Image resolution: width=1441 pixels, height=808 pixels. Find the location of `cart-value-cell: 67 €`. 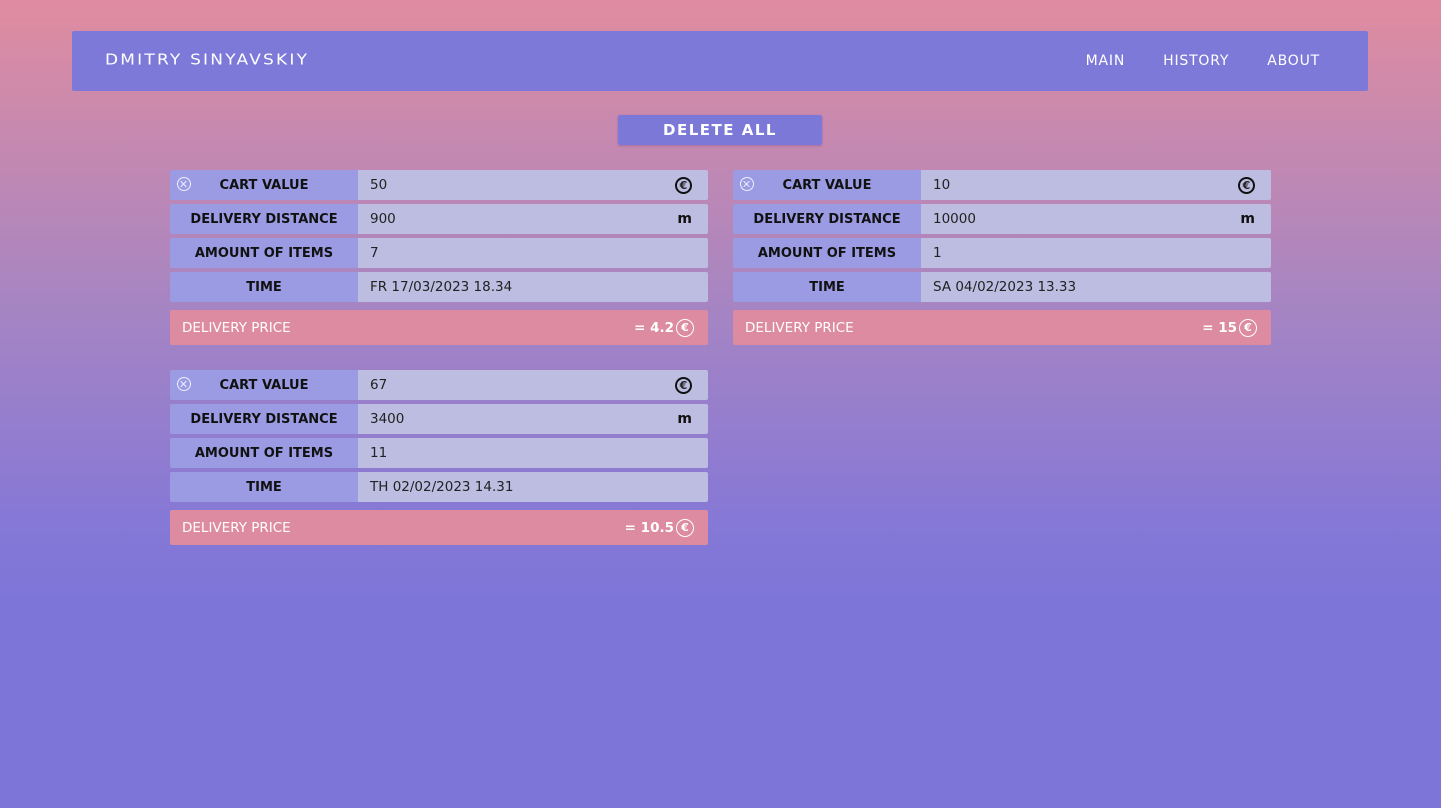

cart-value-cell: 67 € is located at coordinates (533, 385).